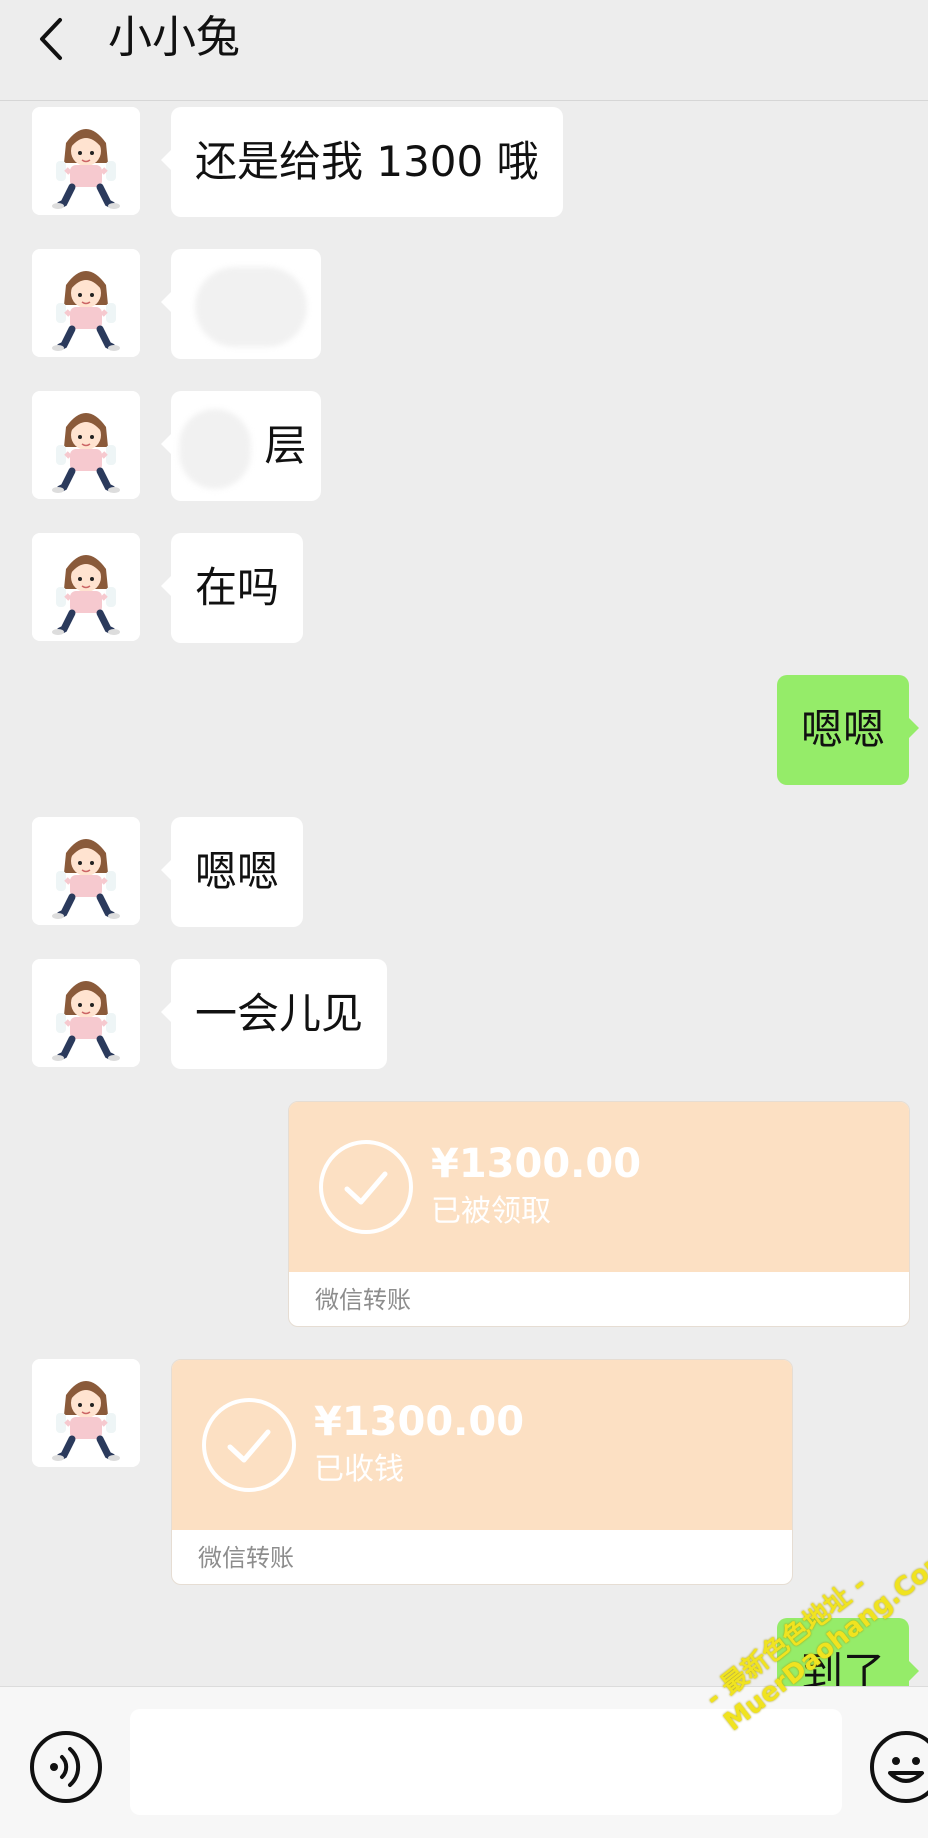 The height and width of the screenshot is (1838, 928). I want to click on message-text: 层, so click(285, 445).